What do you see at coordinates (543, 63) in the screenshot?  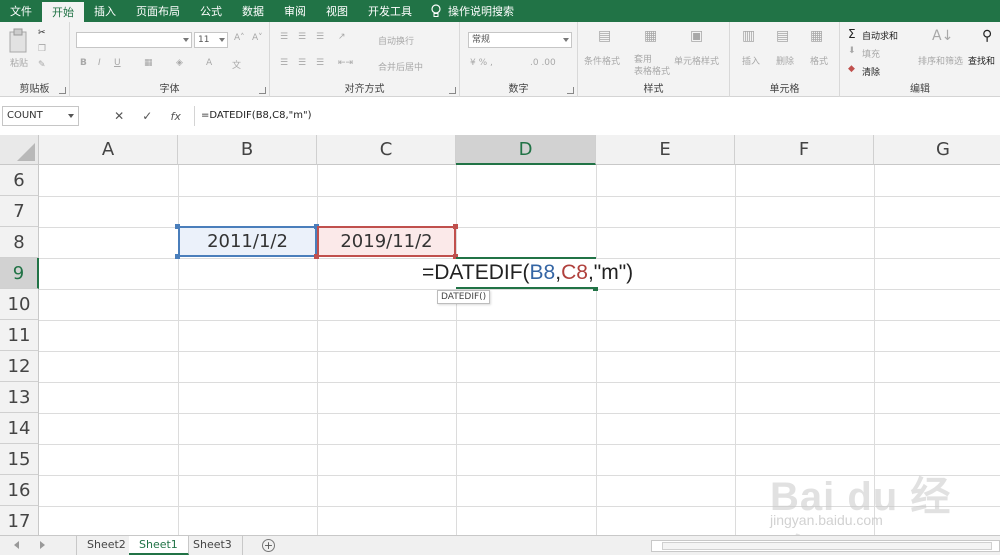 I see `decimal-icon: .0 .00` at bounding box center [543, 63].